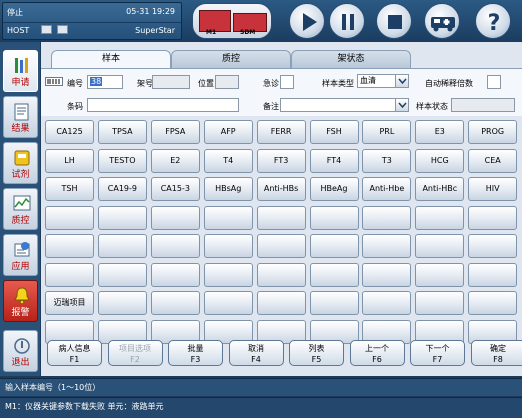 This screenshot has height=418, width=522. Describe the element at coordinates (122, 189) in the screenshot. I see `test-button: CA19-9` at that location.